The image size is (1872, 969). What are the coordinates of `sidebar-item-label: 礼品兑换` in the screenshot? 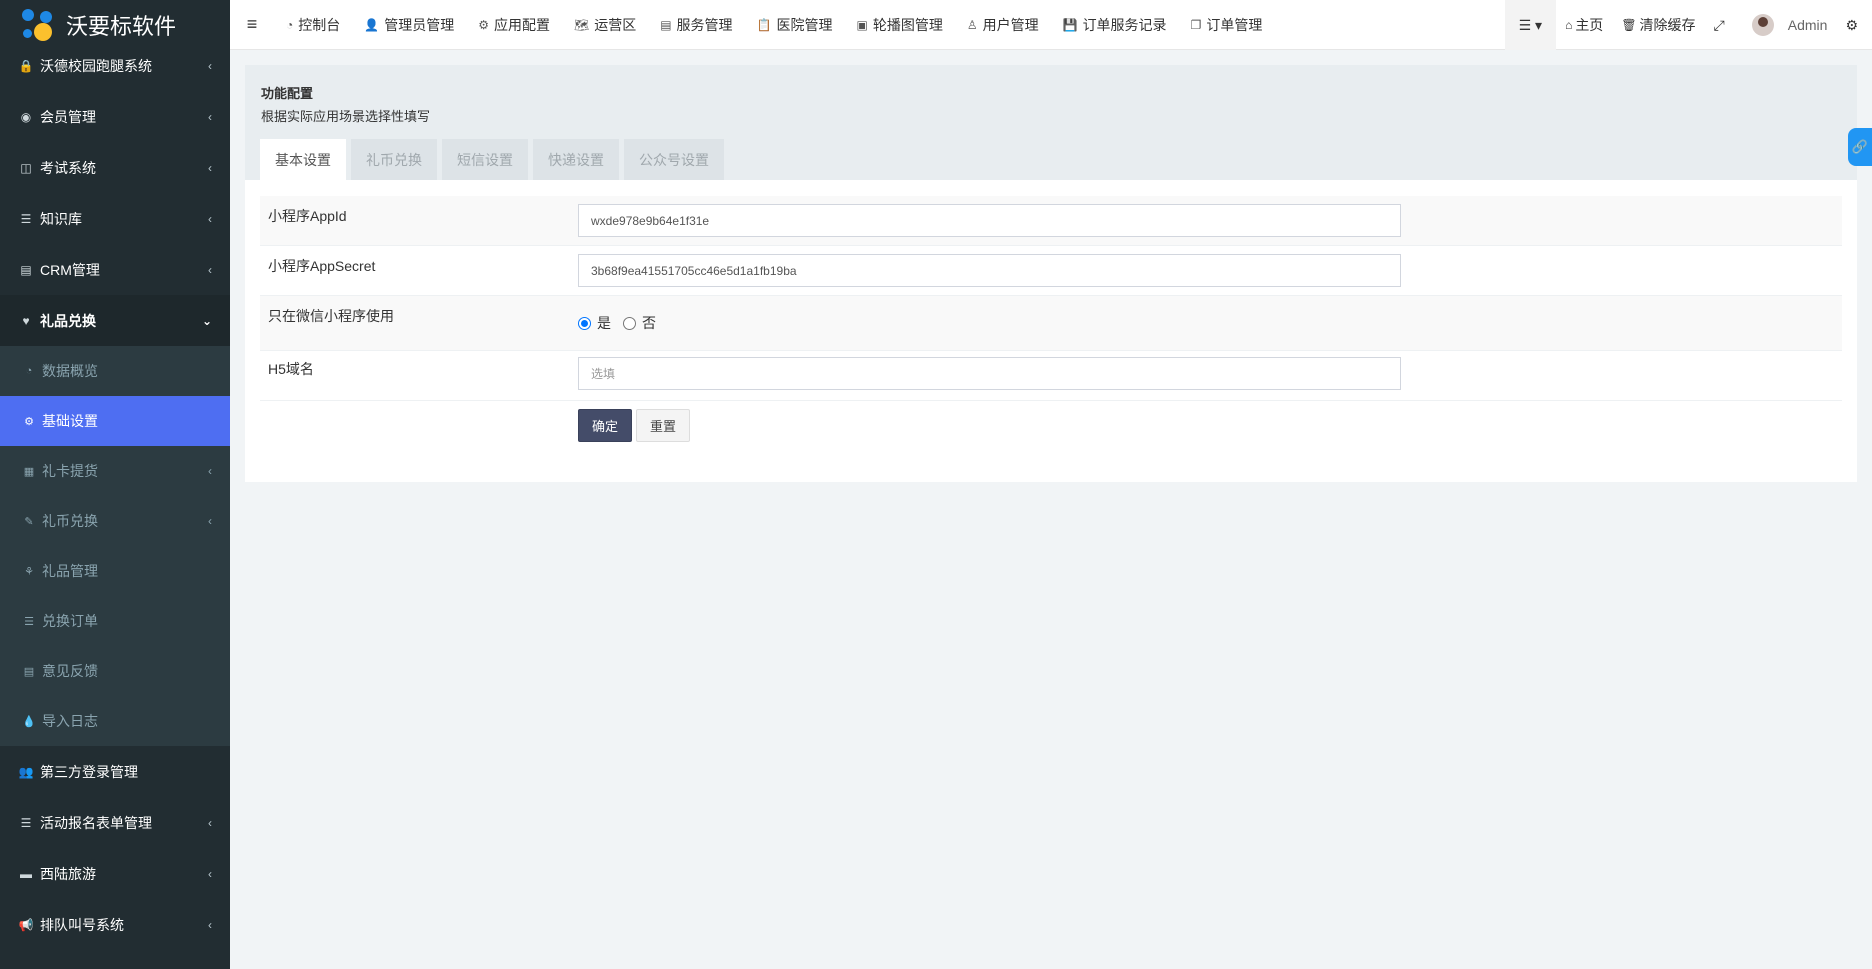 It's located at (68, 320).